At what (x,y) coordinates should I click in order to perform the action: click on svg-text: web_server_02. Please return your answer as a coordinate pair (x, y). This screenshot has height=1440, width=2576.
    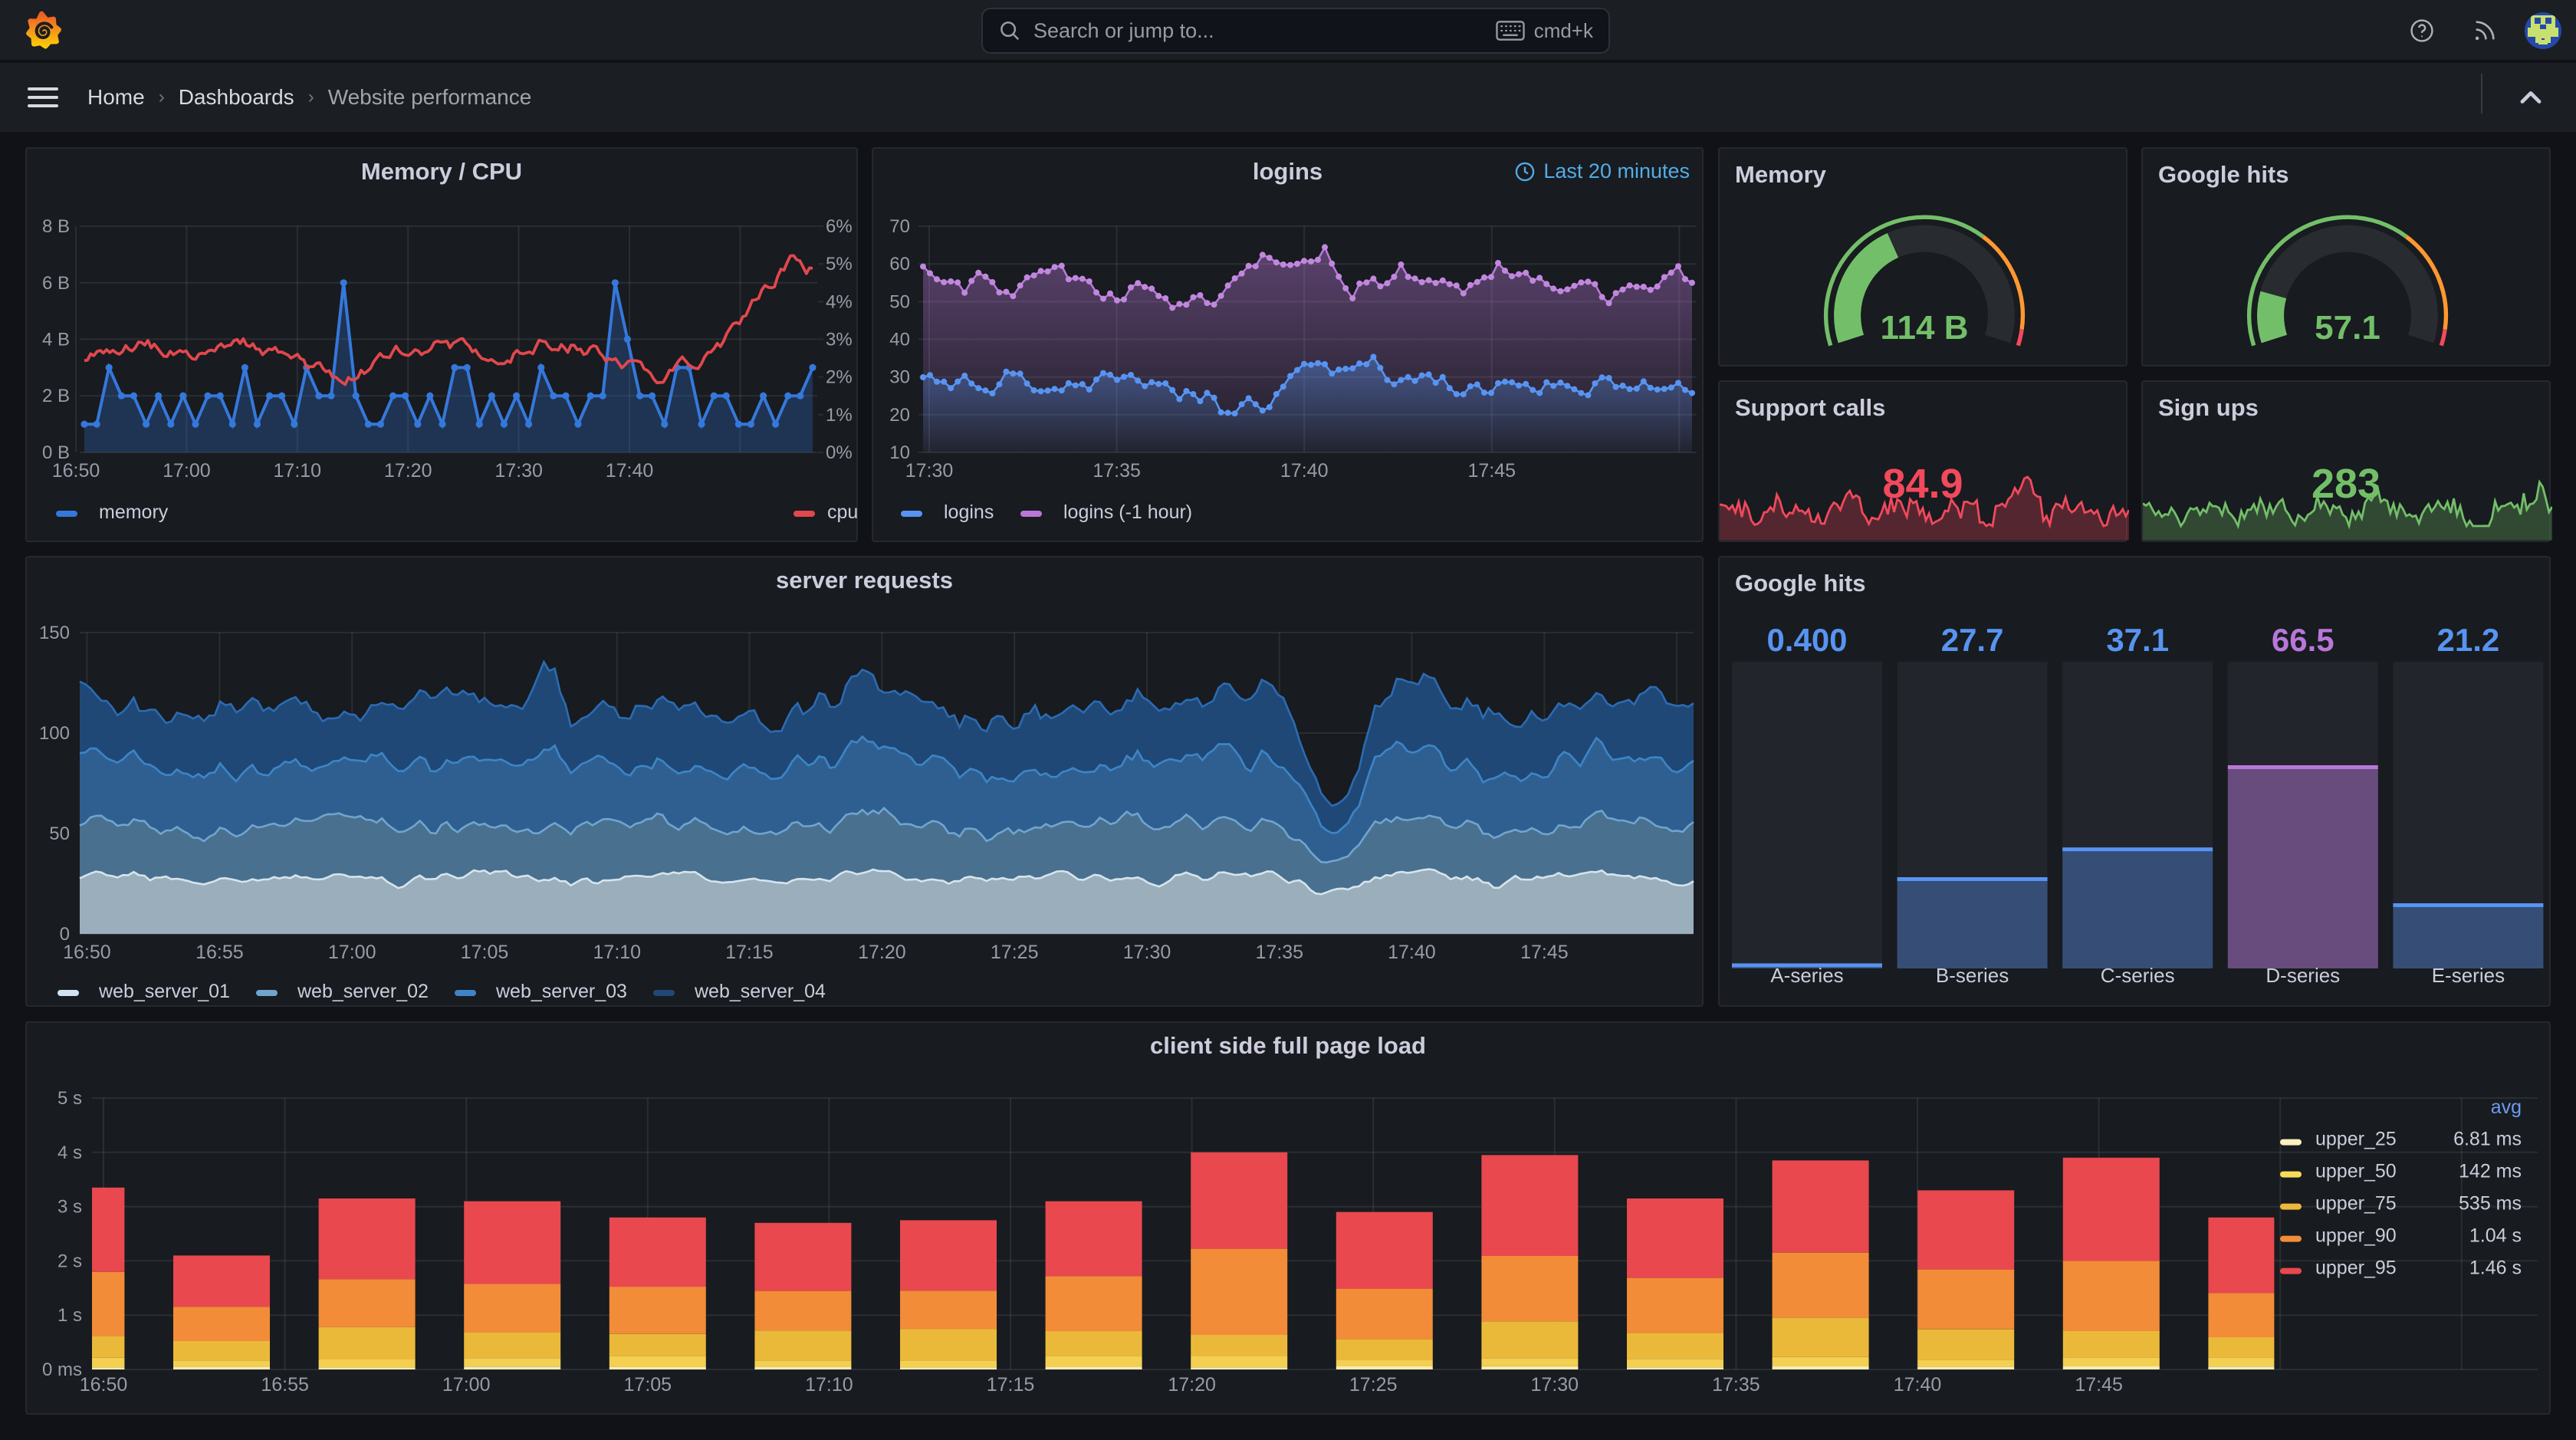
    Looking at the image, I should click on (363, 991).